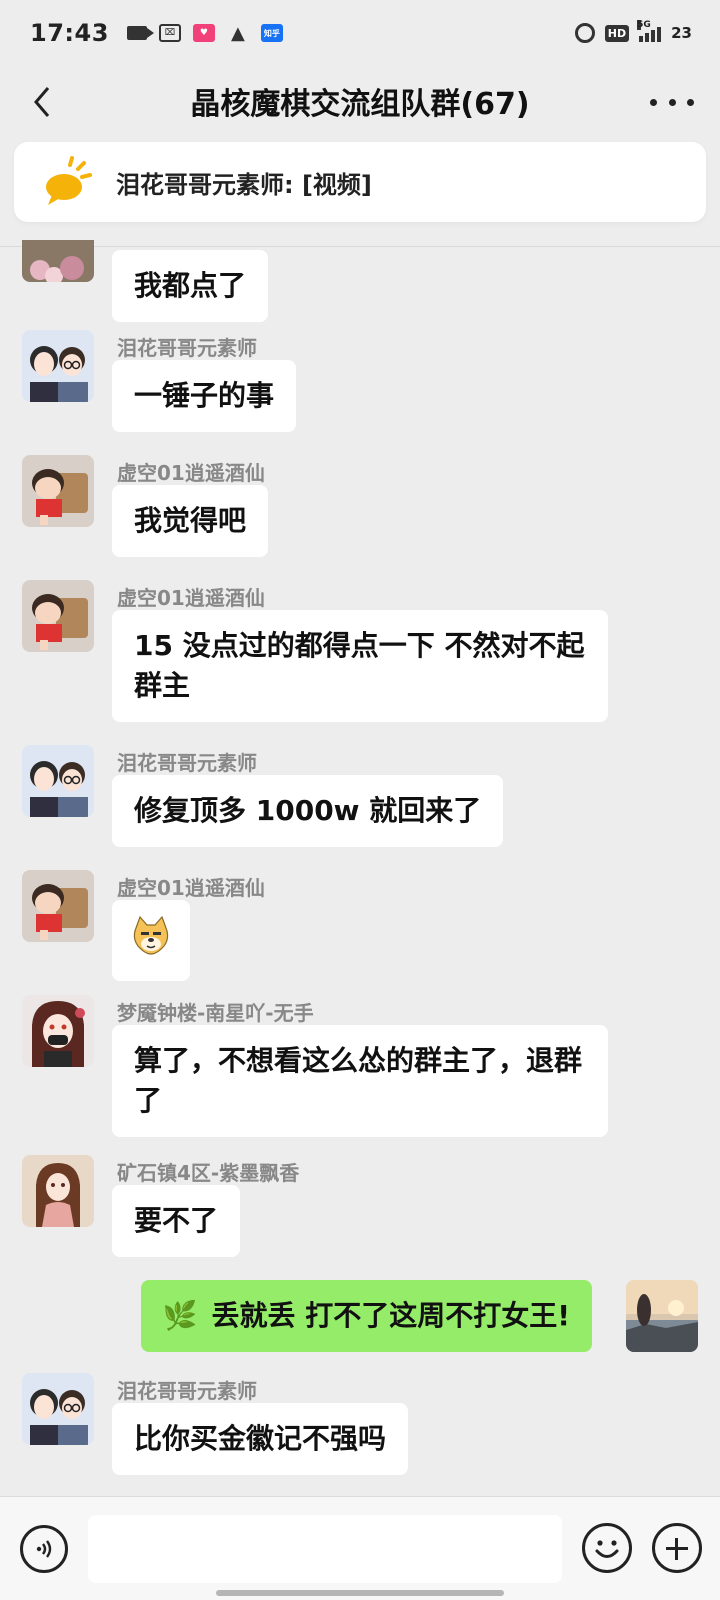 This screenshot has height=1600, width=720. I want to click on back-button, so click(44, 102).